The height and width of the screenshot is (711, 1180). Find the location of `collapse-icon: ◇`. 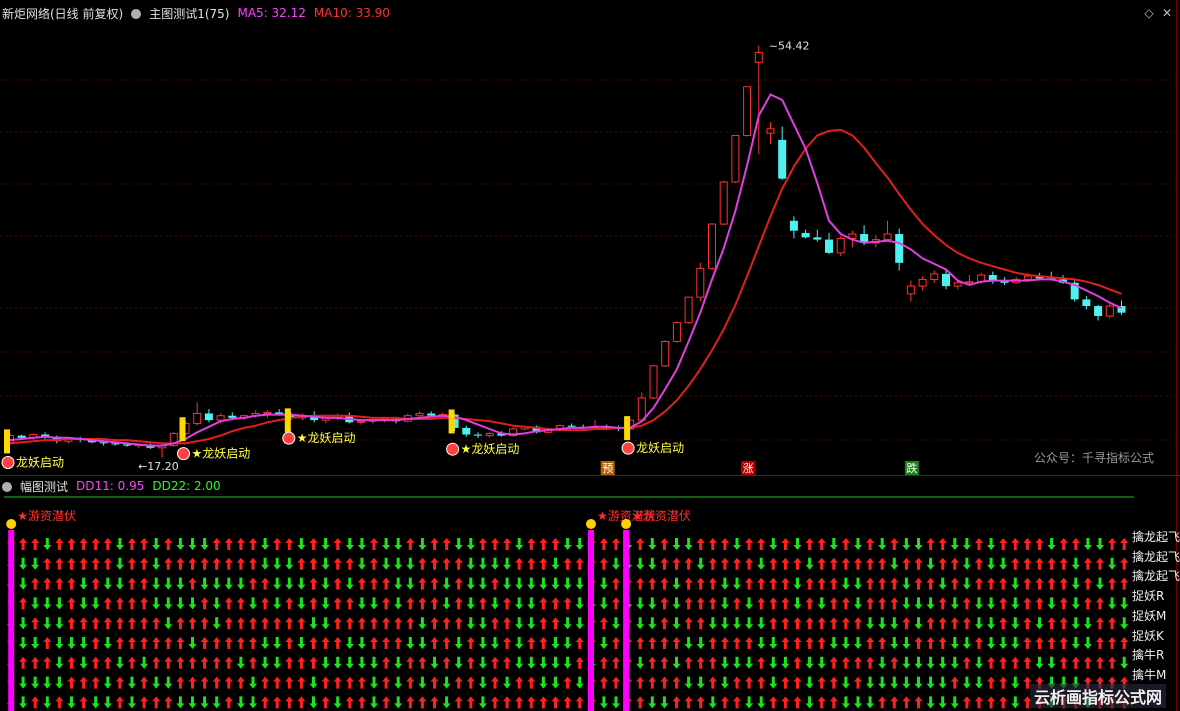

collapse-icon: ◇ is located at coordinates (1149, 13).